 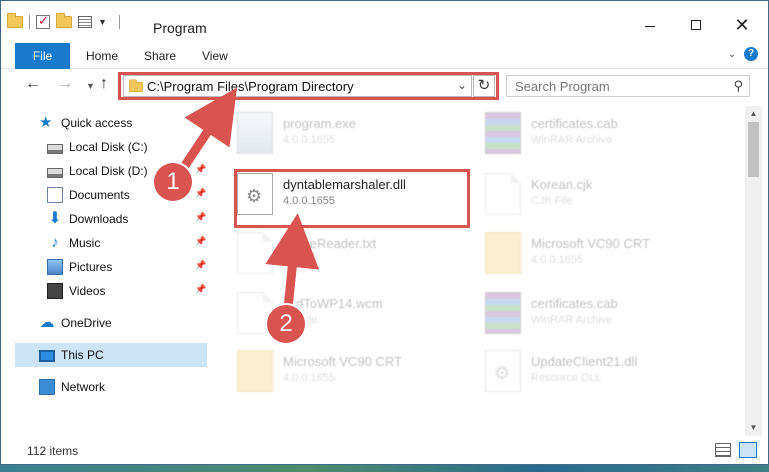 What do you see at coordinates (108, 147) in the screenshot?
I see `sidebar-item-label: Local Disk (C:)` at bounding box center [108, 147].